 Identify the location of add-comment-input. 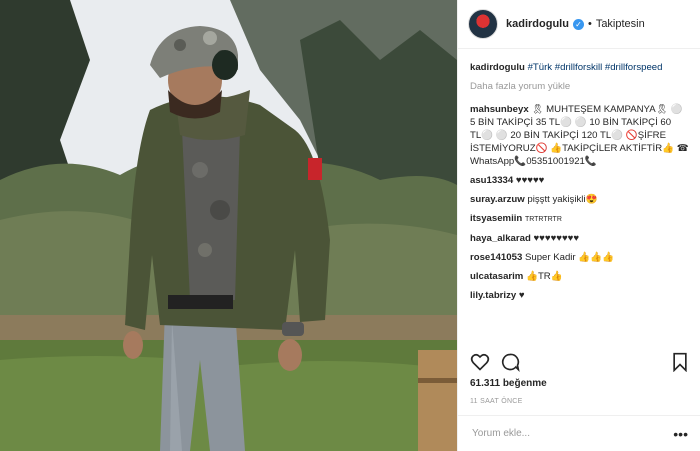
(572, 433).